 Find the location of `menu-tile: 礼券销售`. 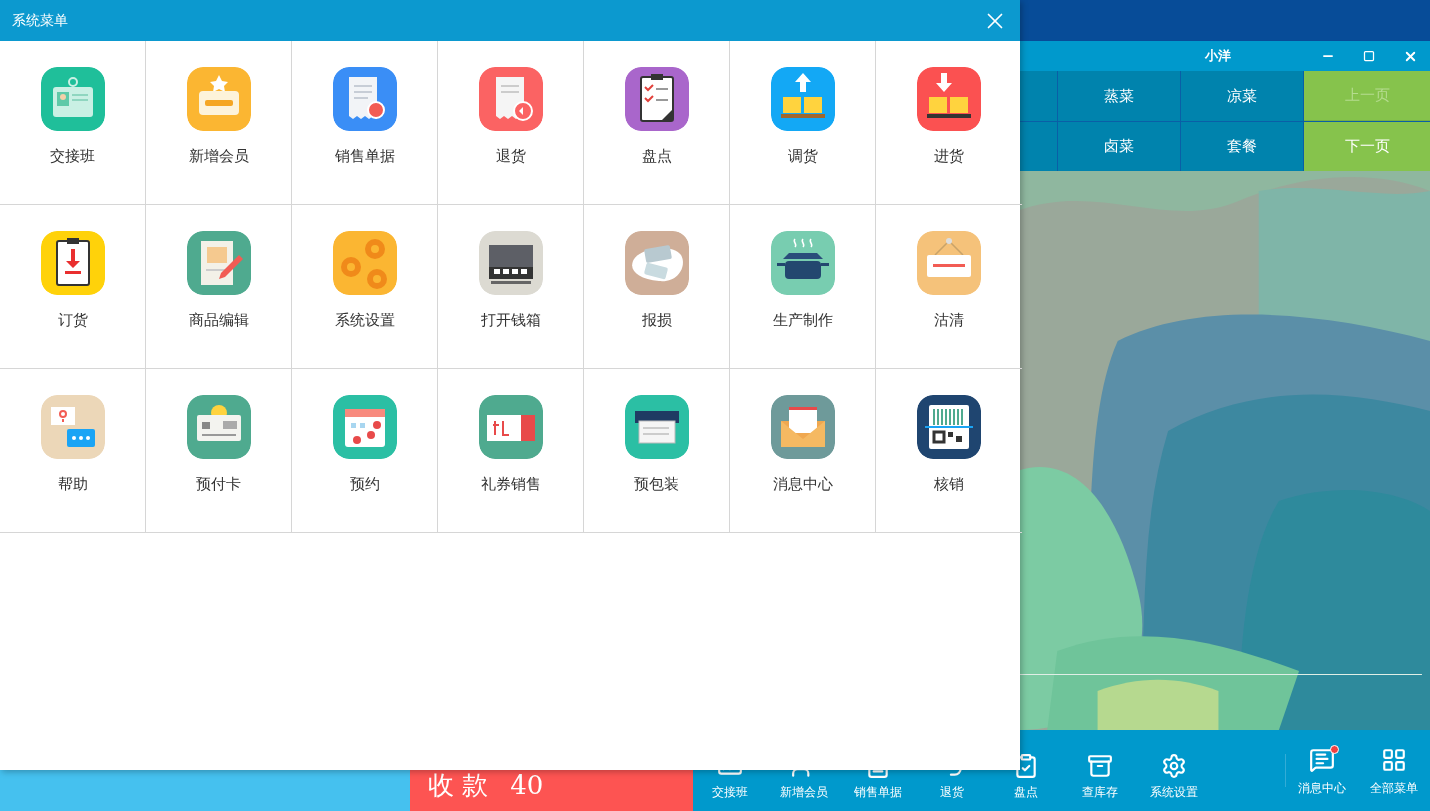

menu-tile: 礼券销售 is located at coordinates (511, 451).